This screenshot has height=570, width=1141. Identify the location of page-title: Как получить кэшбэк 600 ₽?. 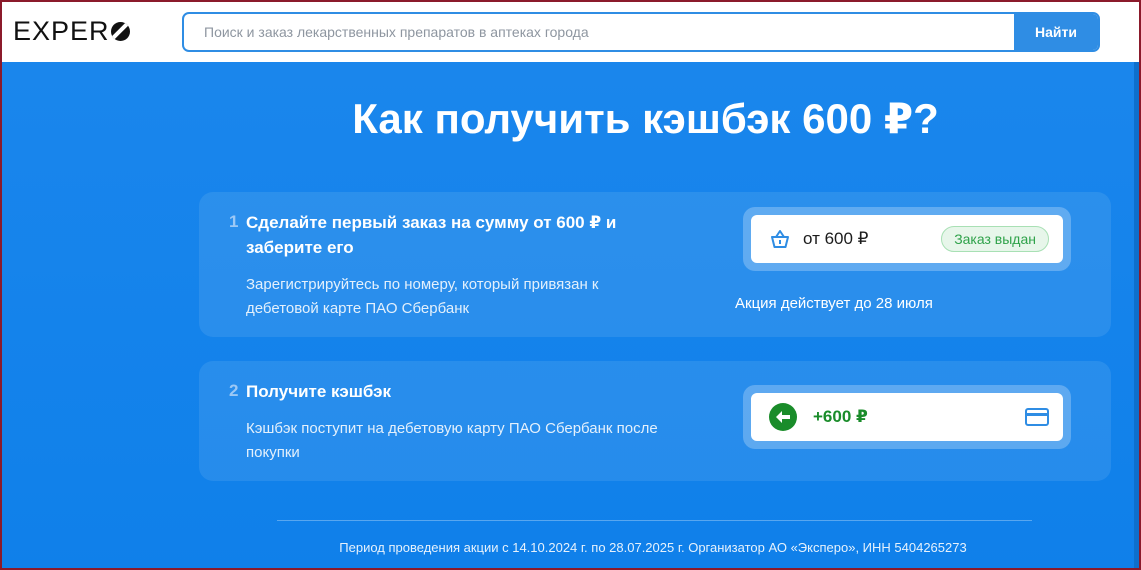
(645, 118).